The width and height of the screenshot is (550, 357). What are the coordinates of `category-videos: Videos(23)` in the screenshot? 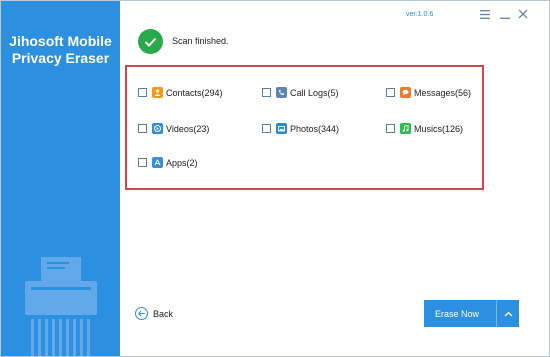 It's located at (173, 128).